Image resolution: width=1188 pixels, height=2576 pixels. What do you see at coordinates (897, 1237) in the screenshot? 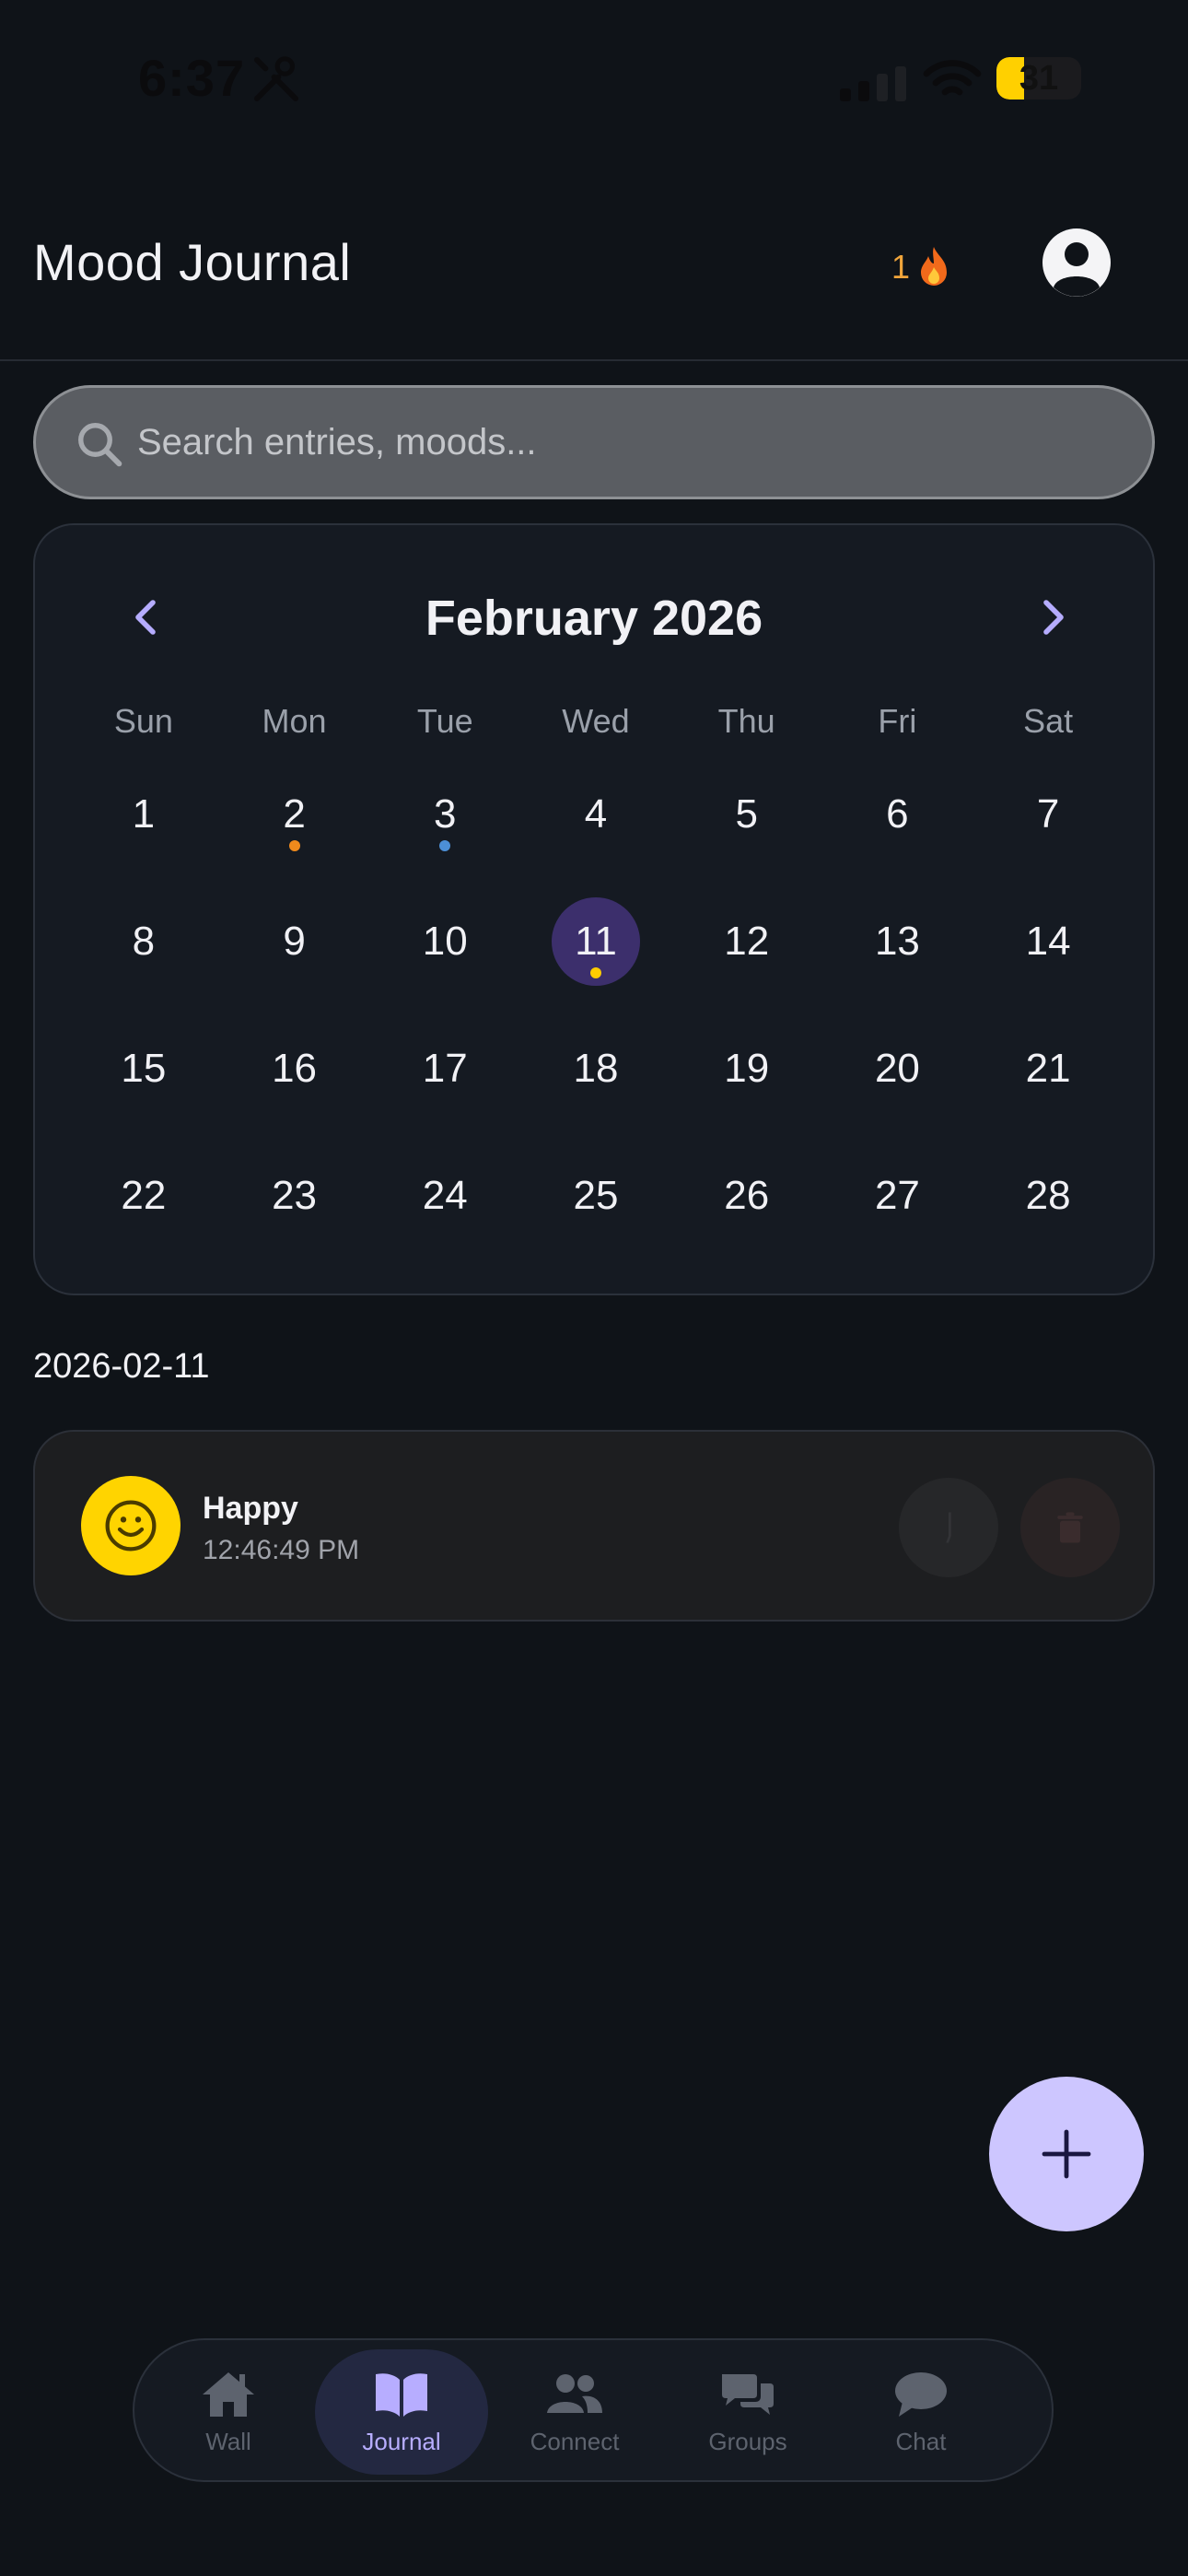
I see `calendar-day-27: 27` at bounding box center [897, 1237].